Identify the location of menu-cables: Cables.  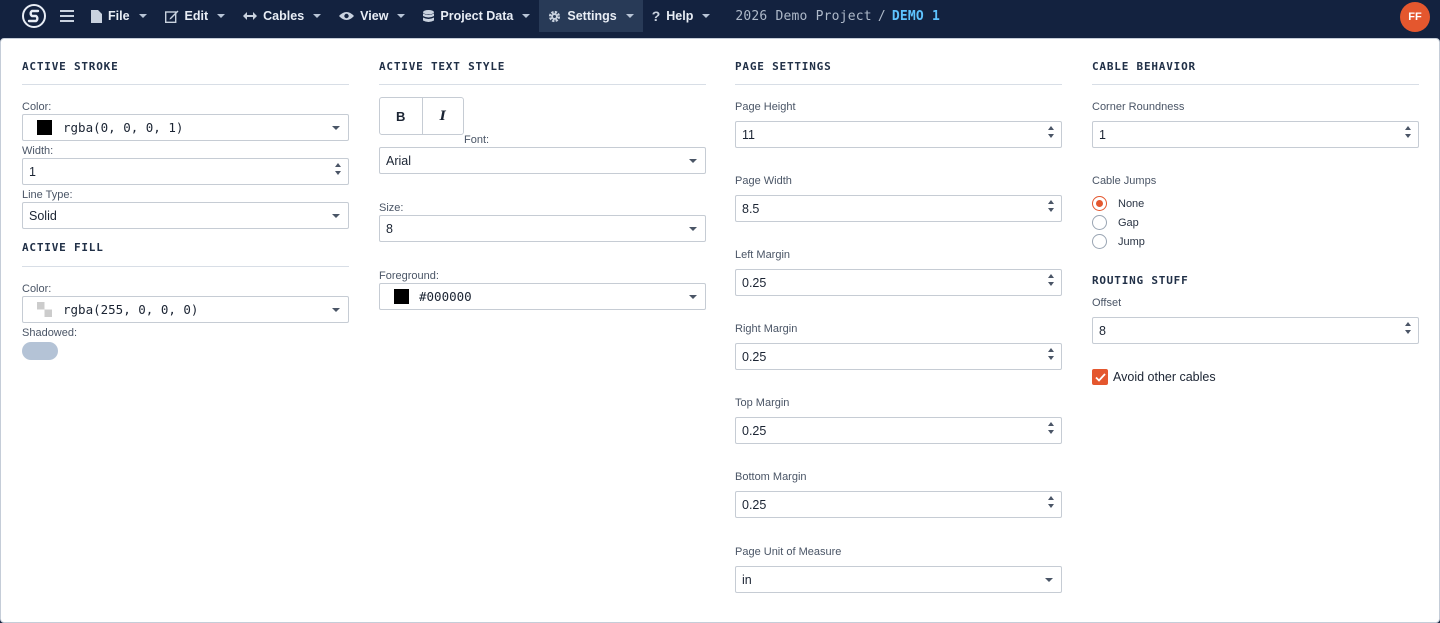
(282, 16).